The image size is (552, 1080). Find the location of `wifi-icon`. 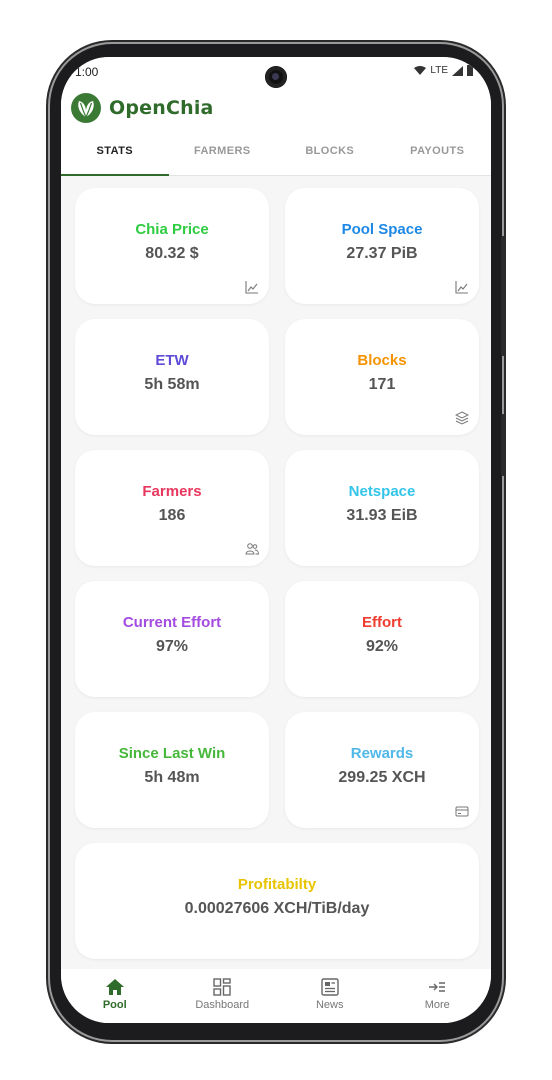

wifi-icon is located at coordinates (420, 70).